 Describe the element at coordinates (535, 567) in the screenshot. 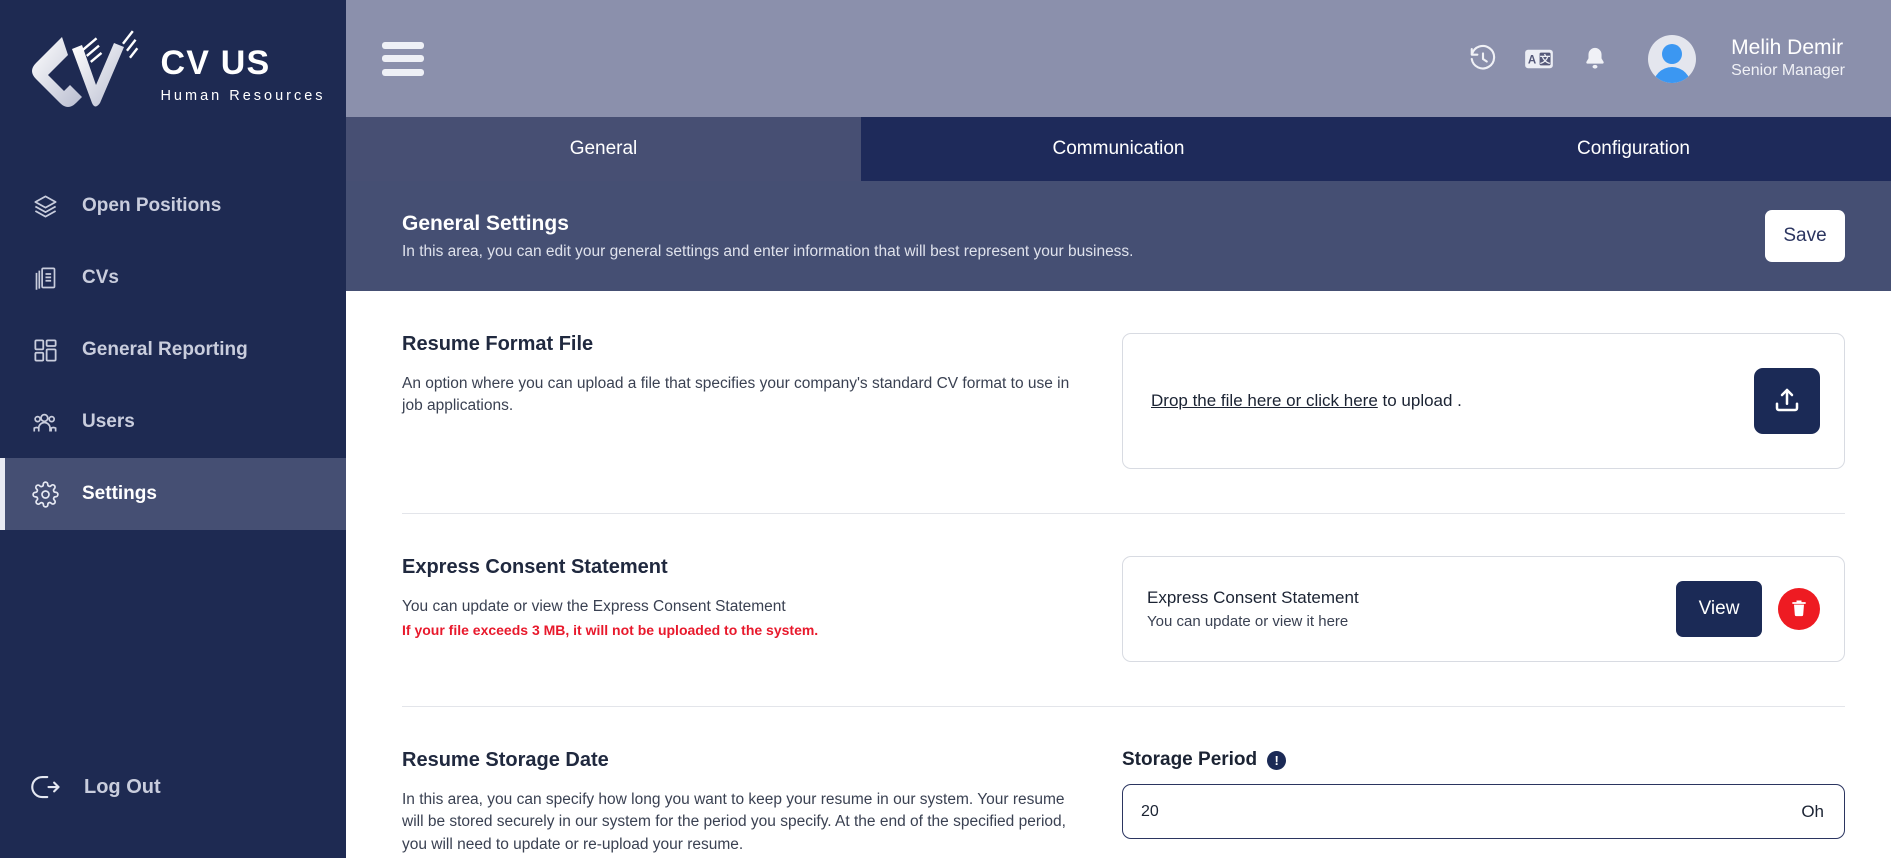

I see `section-title: Express Consent Statement` at that location.